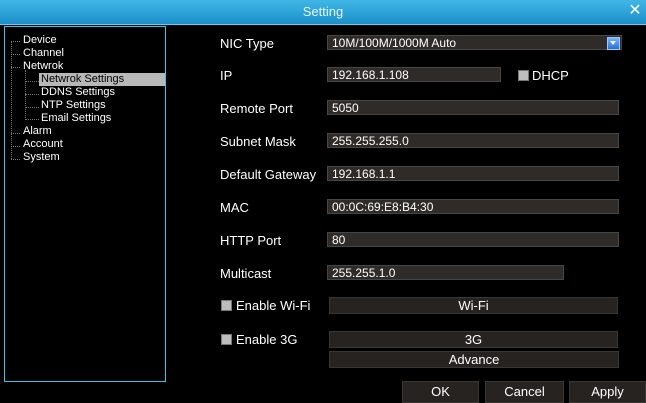  What do you see at coordinates (474, 359) in the screenshot?
I see `advance-button: Advance` at bounding box center [474, 359].